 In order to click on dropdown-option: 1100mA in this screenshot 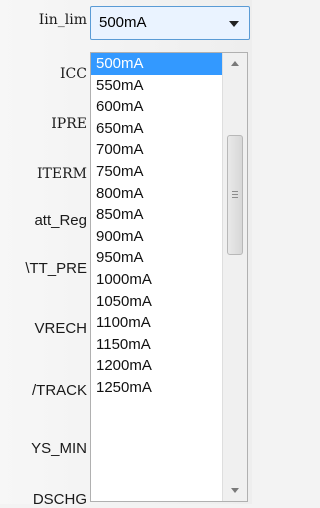, I will do `click(156, 323)`.